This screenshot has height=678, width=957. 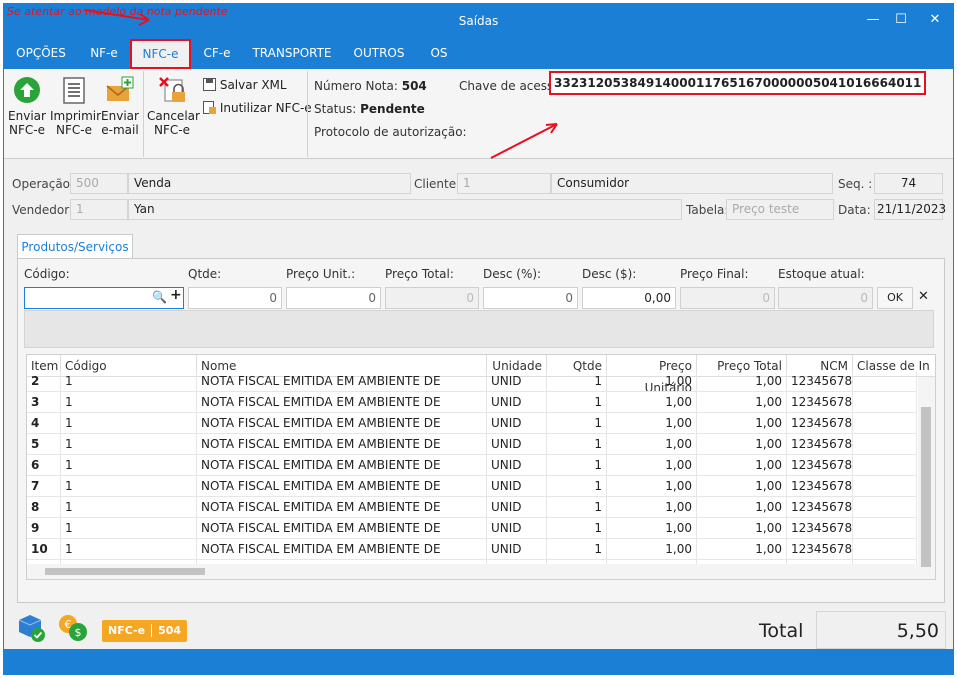 What do you see at coordinates (99, 183) in the screenshot?
I see `operacao-code-field: 500` at bounding box center [99, 183].